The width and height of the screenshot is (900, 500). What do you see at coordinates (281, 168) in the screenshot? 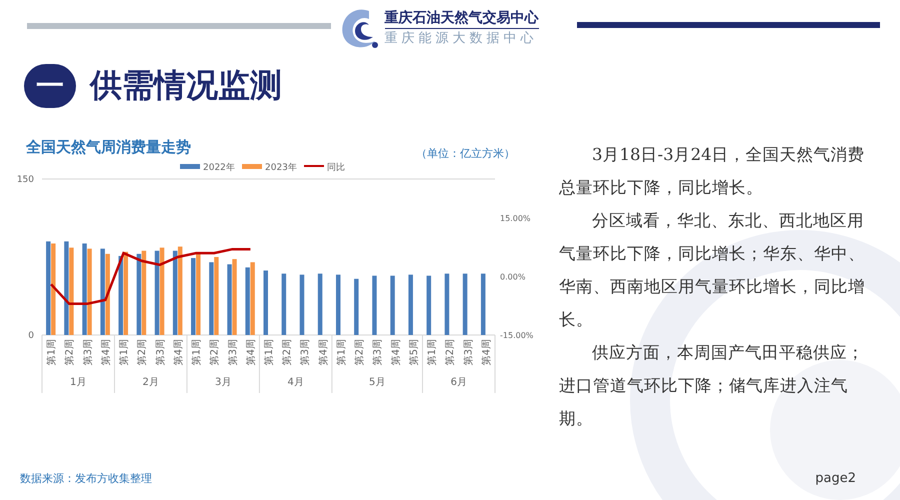
I see `legend-label: 2023年` at bounding box center [281, 168].